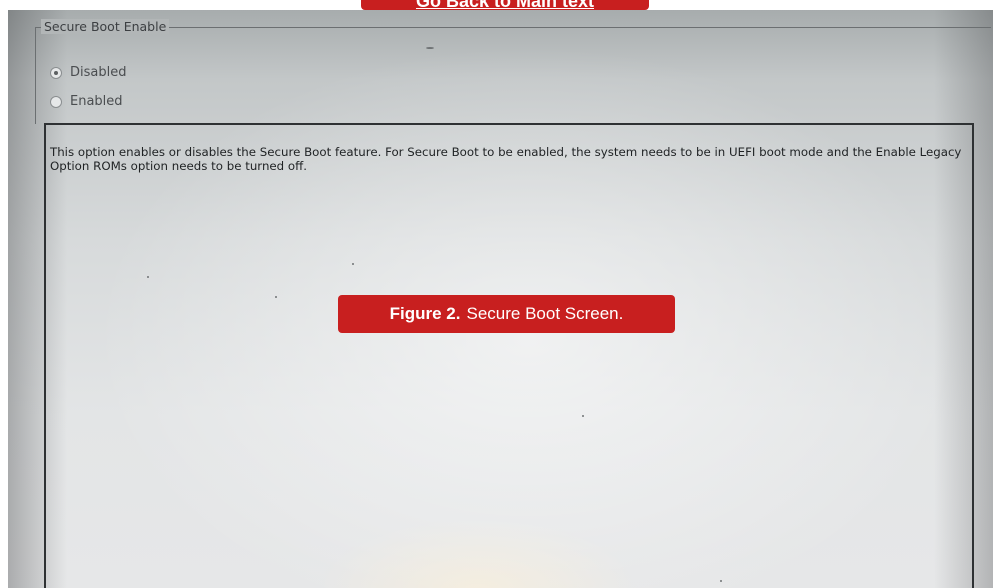 The width and height of the screenshot is (993, 588). What do you see at coordinates (105, 26) in the screenshot?
I see `groupbox-title: Secure Boot Enable` at bounding box center [105, 26].